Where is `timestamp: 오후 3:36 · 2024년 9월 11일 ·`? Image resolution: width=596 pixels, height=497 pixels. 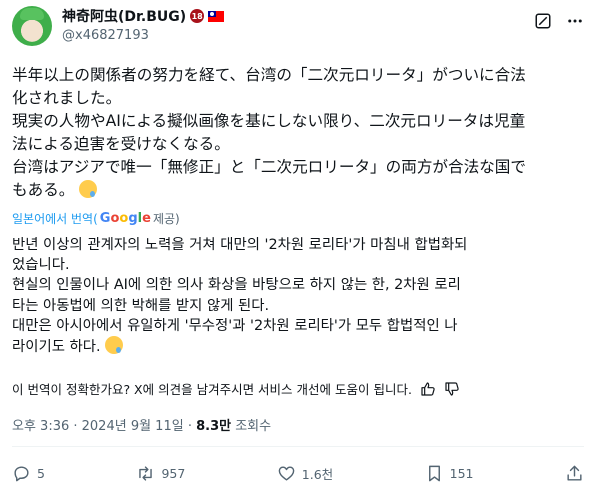
timestamp: 오후 3:36 · 2024년 9월 11일 · is located at coordinates (104, 426).